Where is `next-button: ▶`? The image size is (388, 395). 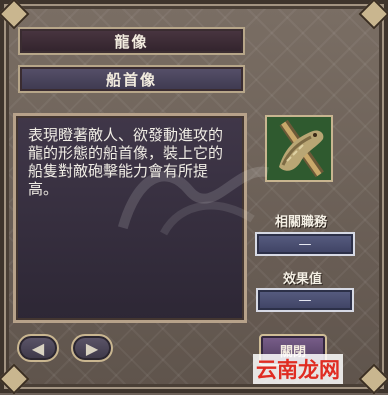
next-button: ▶ is located at coordinates (92, 348).